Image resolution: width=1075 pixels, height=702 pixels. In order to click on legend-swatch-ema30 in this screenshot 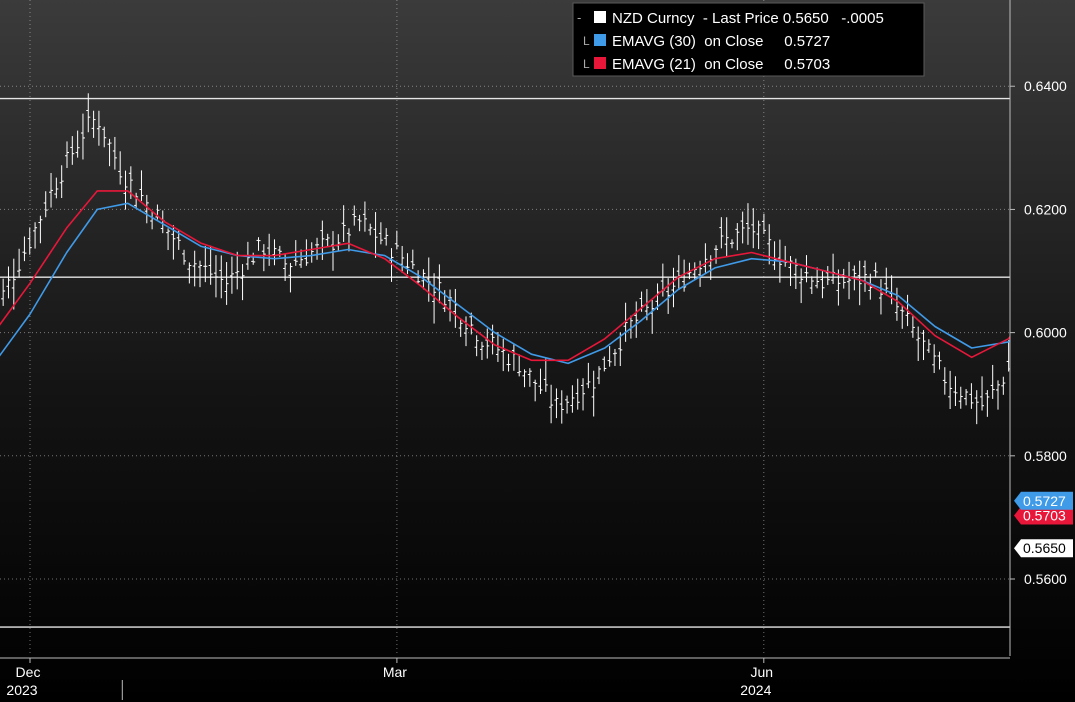, I will do `click(600, 40)`.